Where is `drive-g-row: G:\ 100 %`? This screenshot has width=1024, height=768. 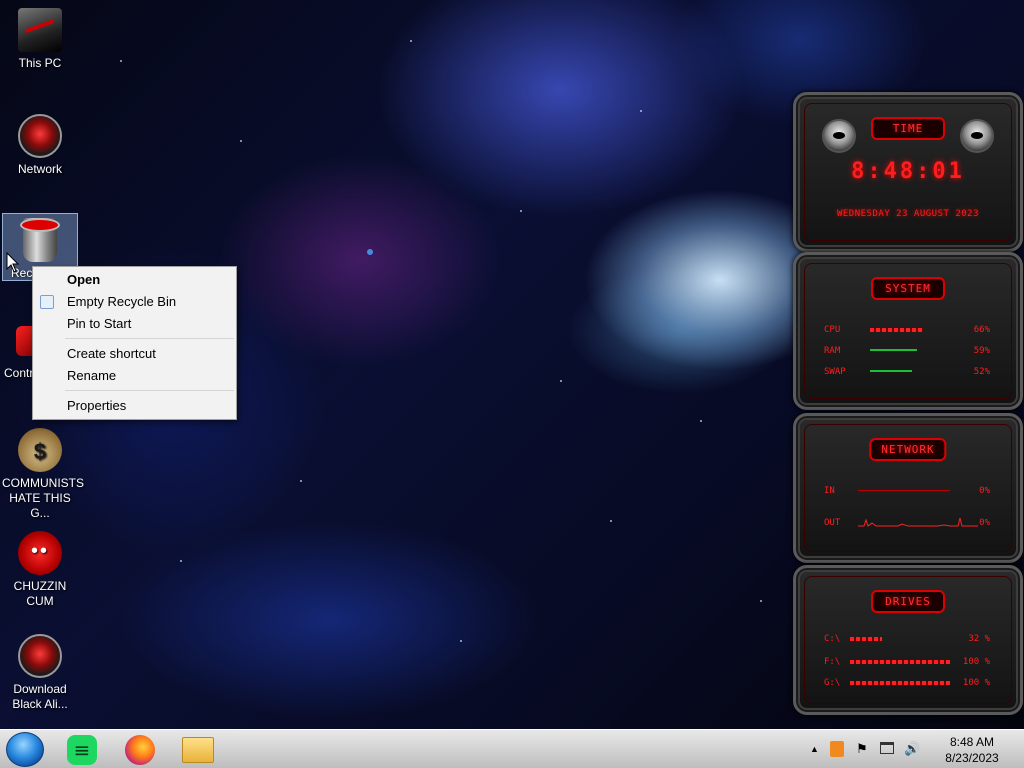 drive-g-row: G:\ 100 % is located at coordinates (907, 683).